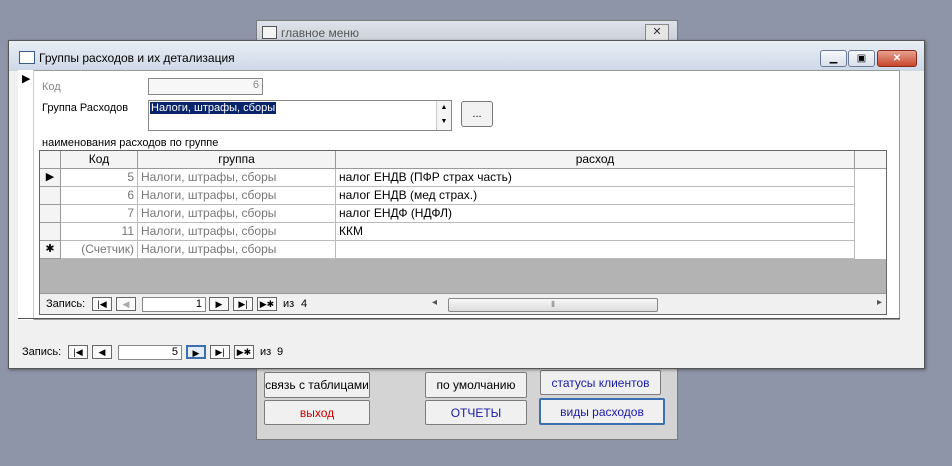 This screenshot has width=952, height=466. I want to click on restore-button: ▣, so click(861, 58).